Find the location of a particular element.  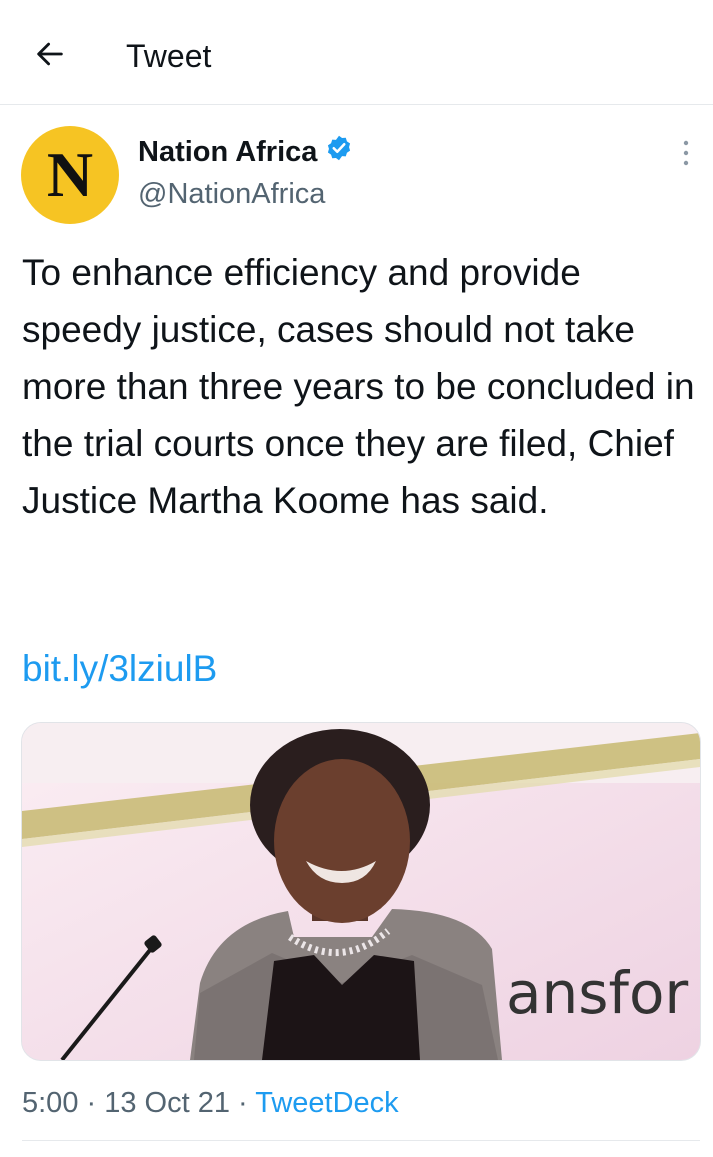

back-button is located at coordinates (50, 56).